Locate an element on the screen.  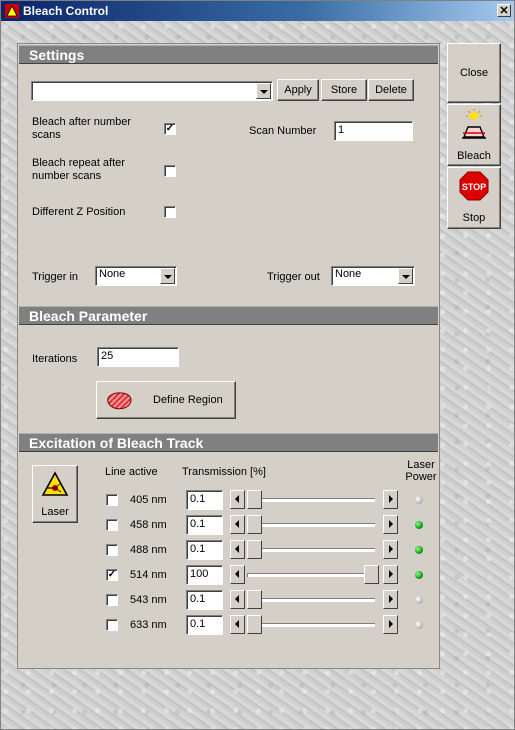
wavelength-label: 458 nm is located at coordinates (148, 525).